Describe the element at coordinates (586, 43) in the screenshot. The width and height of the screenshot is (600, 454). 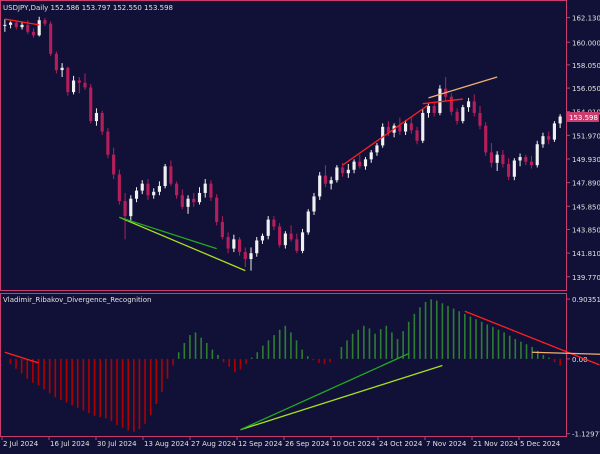
I see `price-tick-label: 160.000` at that location.